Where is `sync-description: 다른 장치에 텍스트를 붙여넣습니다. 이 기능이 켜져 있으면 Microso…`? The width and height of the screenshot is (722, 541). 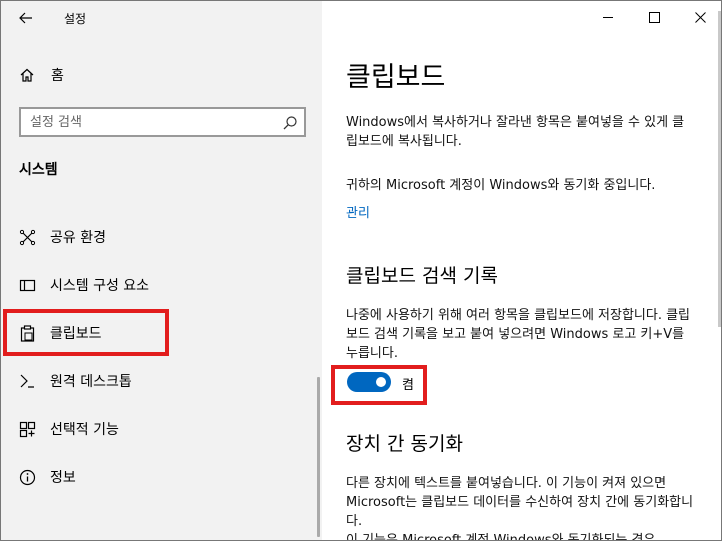
sync-description: 다른 장치에 텍스트를 붙여넣습니다. 이 기능이 켜져 있으면 Microso… is located at coordinates (520, 502).